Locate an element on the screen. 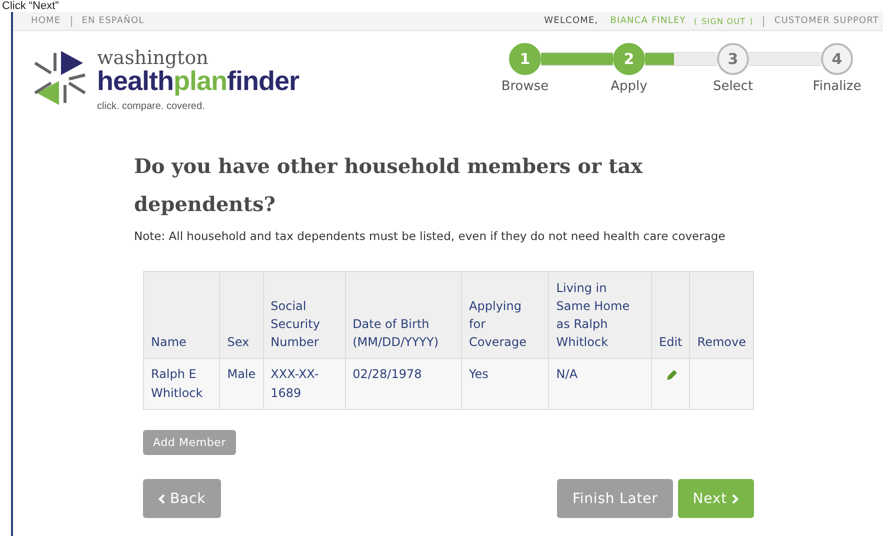  back-button: Back is located at coordinates (182, 498).